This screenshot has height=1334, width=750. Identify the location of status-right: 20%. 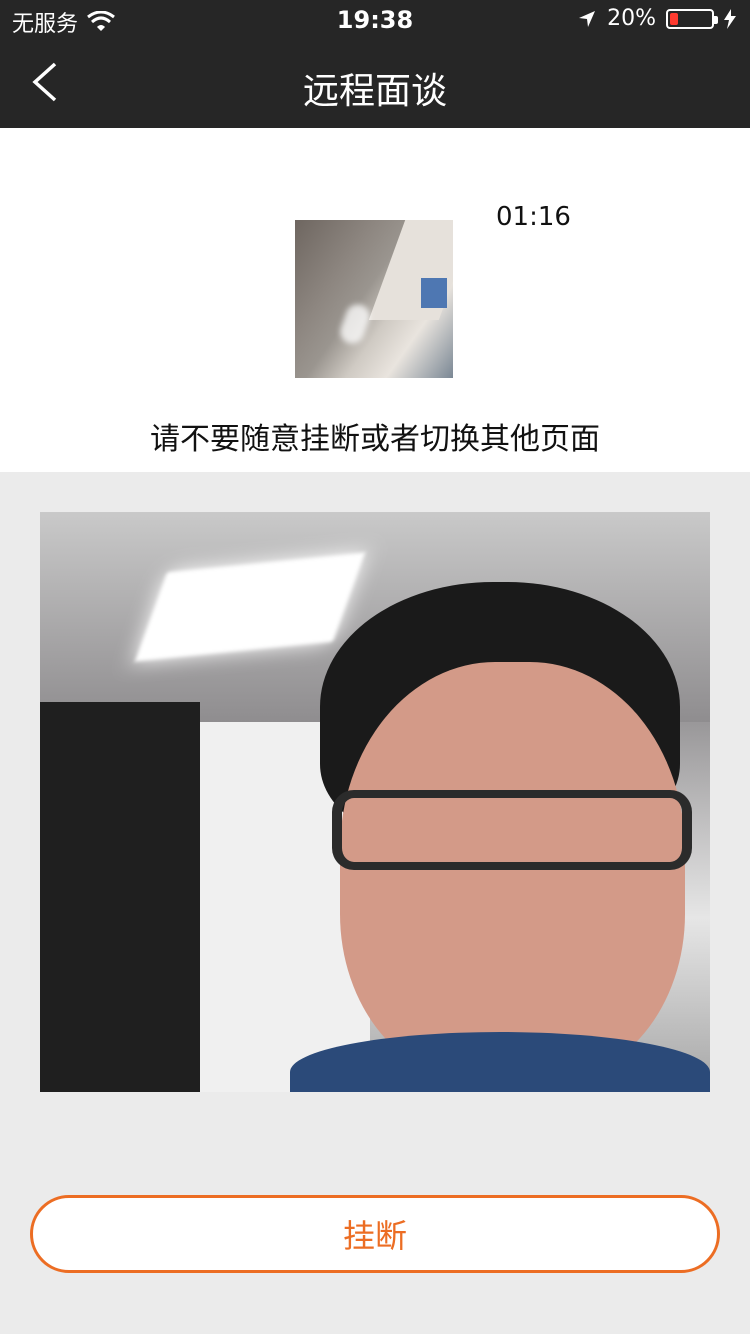
(656, 18).